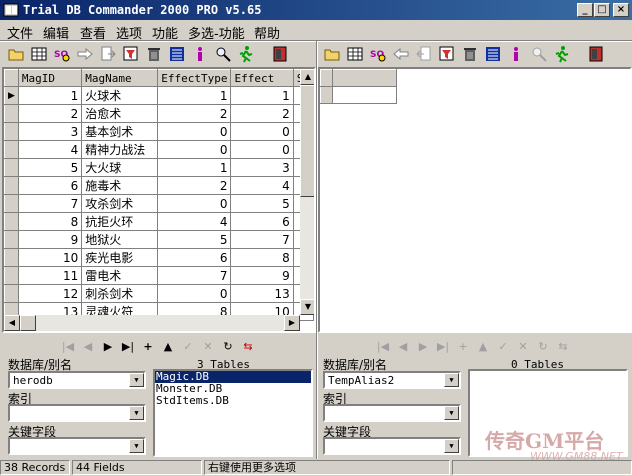  Describe the element at coordinates (262, 239) in the screenshot. I see `cell-effect: 7` at that location.